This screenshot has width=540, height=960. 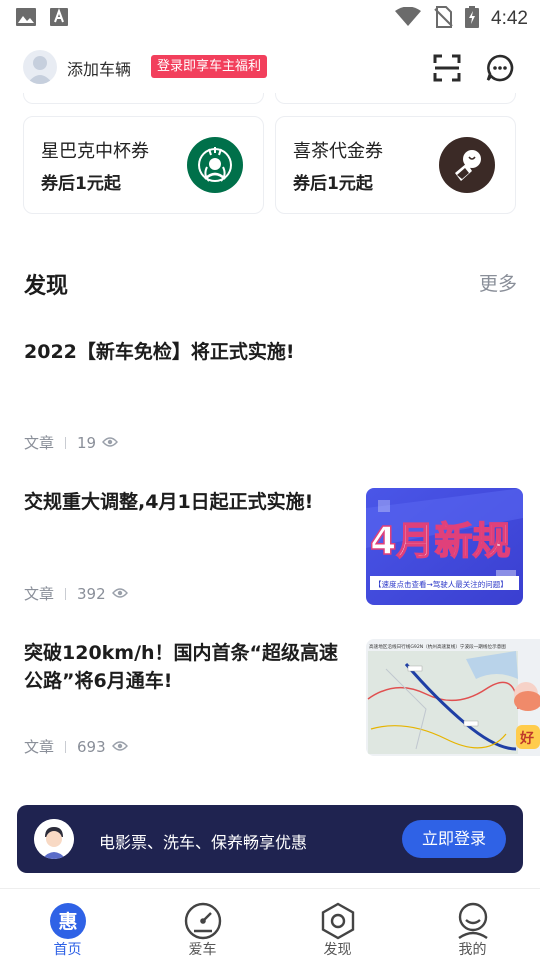 I want to click on article-title-line1: 突破120km/h！国内首条“超级高速, so click(x=181, y=653).